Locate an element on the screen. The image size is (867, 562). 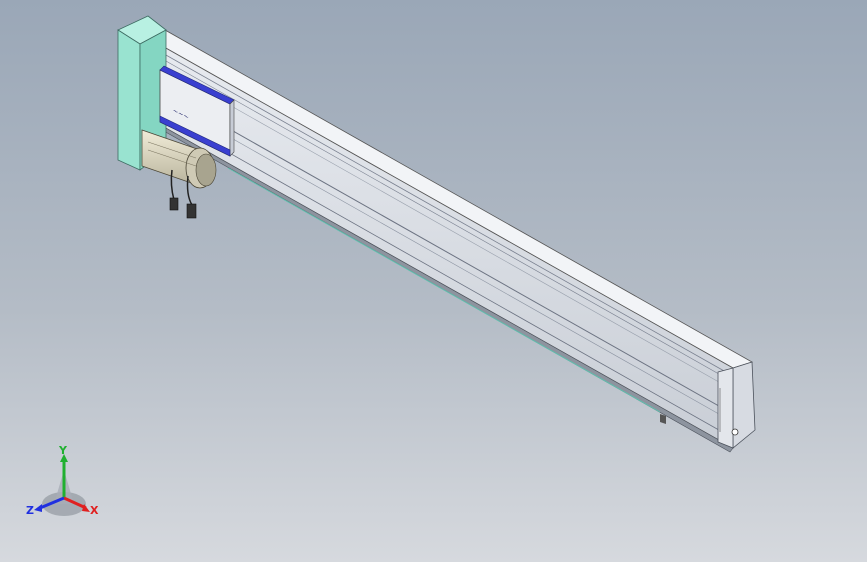
y-axis-label: Y is located at coordinates (63, 450).